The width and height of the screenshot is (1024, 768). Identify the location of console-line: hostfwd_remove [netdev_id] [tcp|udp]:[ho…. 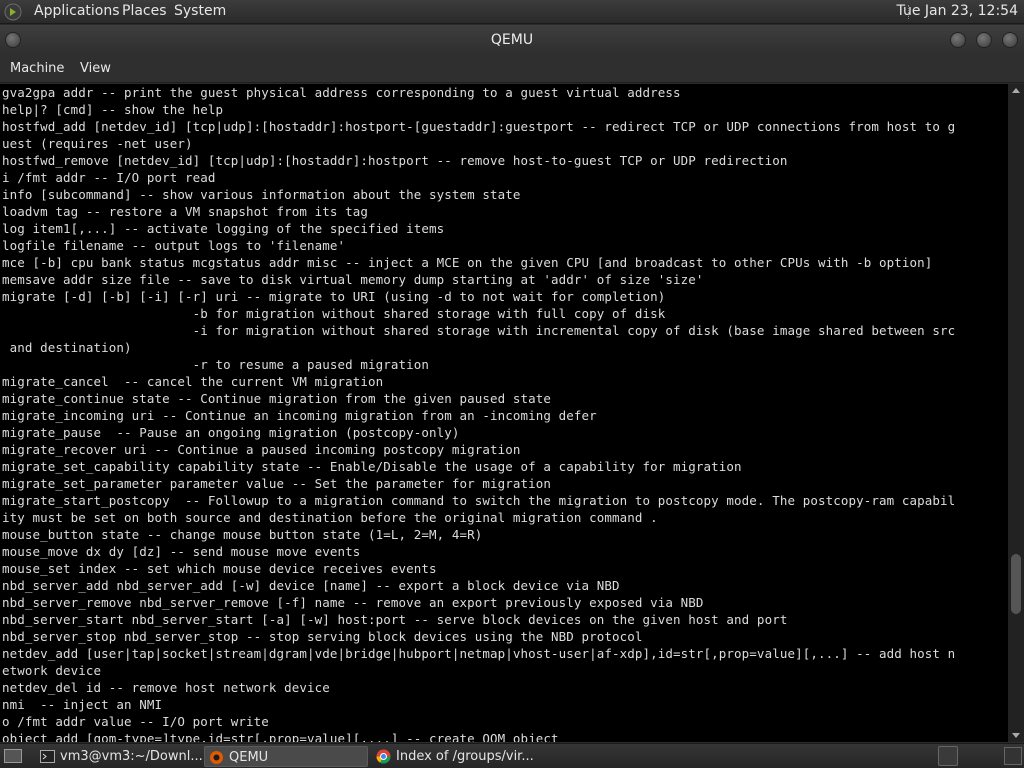
(395, 160).